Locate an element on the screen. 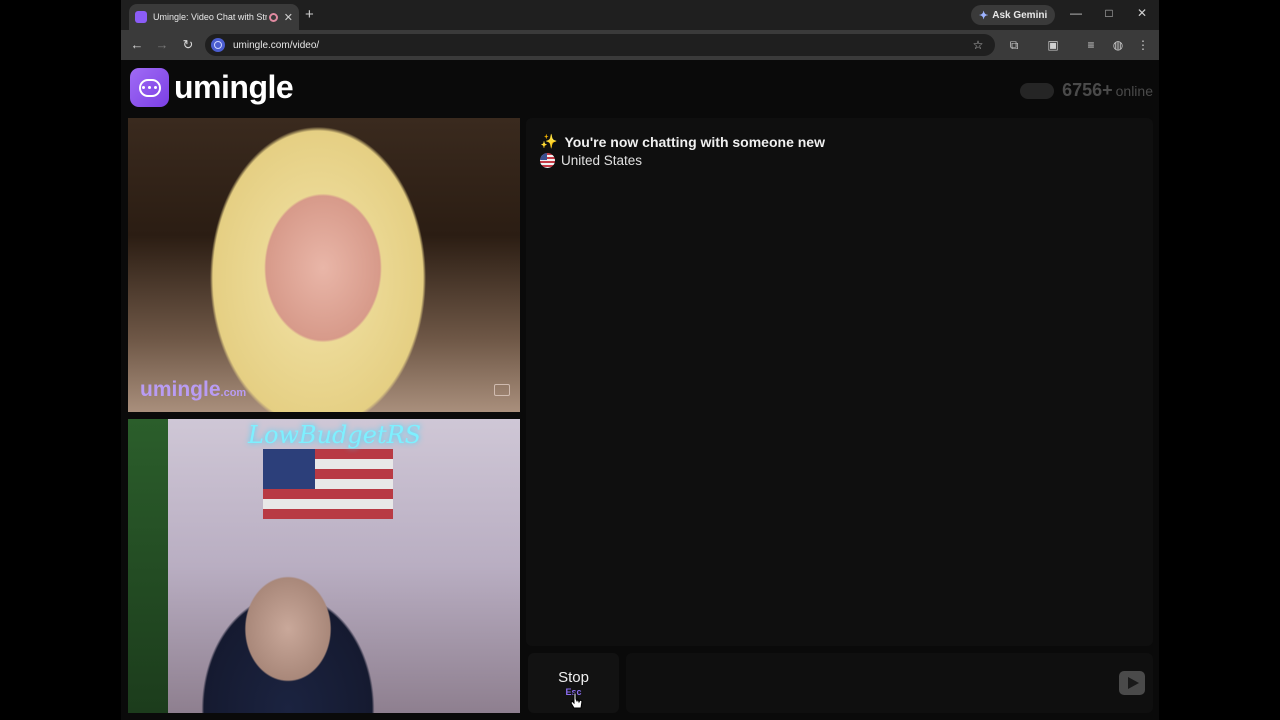 The width and height of the screenshot is (1280, 720). menu-kebab-icon: ⋮ is located at coordinates (1143, 45).